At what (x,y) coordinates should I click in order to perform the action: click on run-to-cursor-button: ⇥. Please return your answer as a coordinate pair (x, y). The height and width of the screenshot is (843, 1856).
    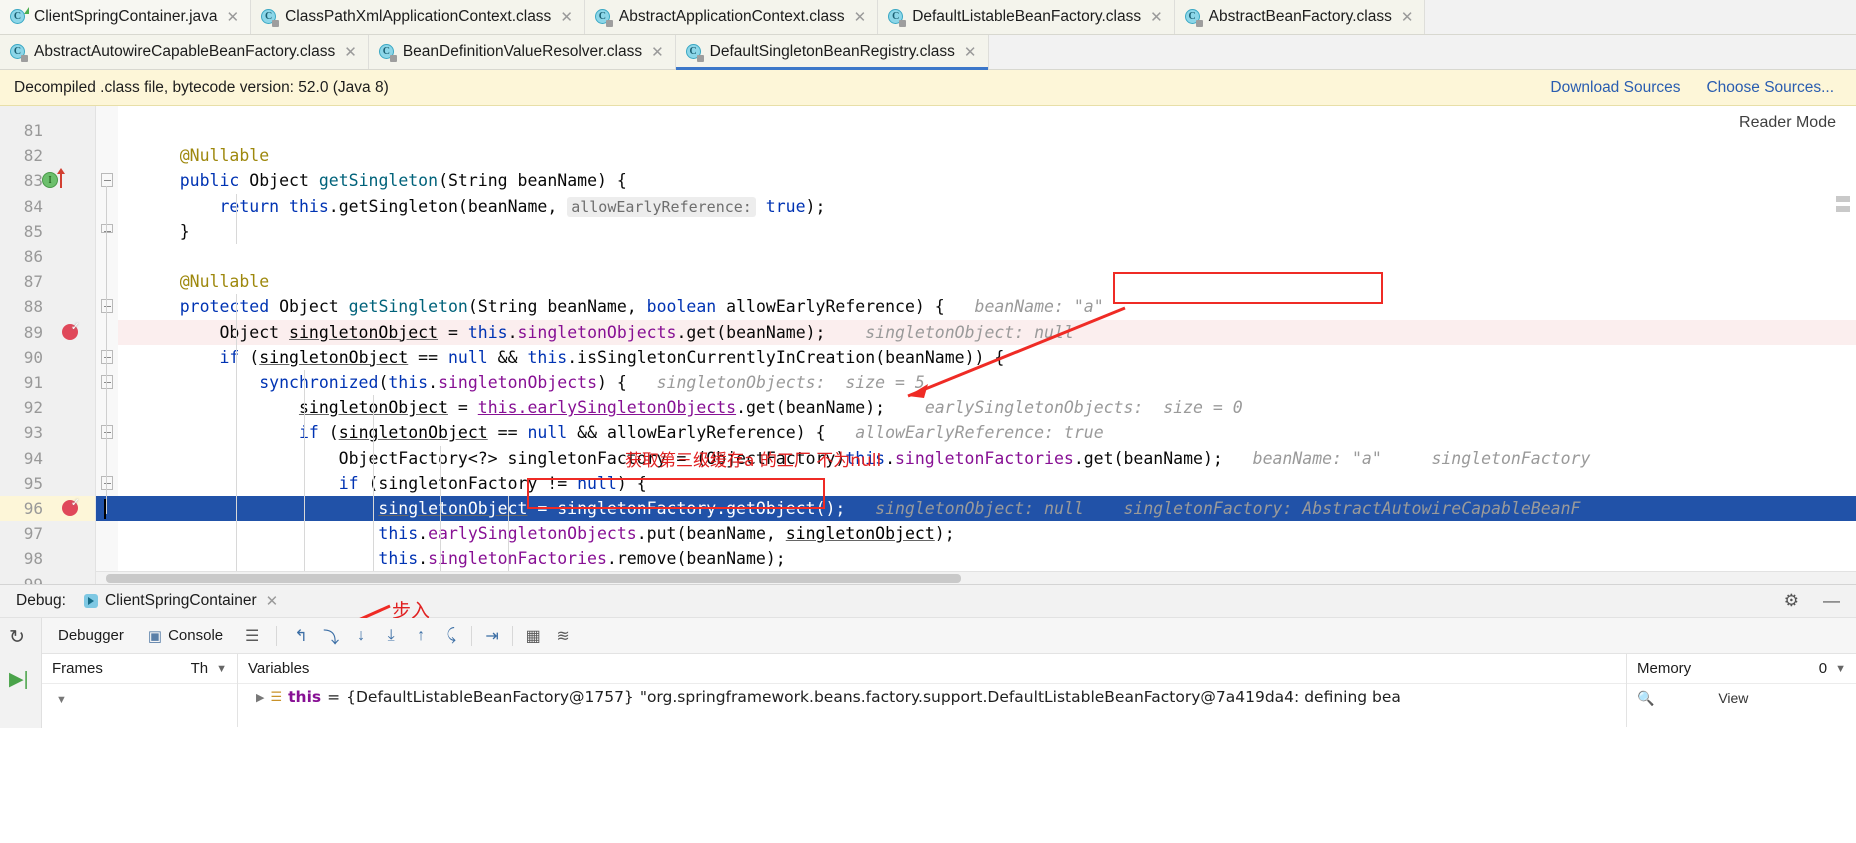
    Looking at the image, I should click on (492, 636).